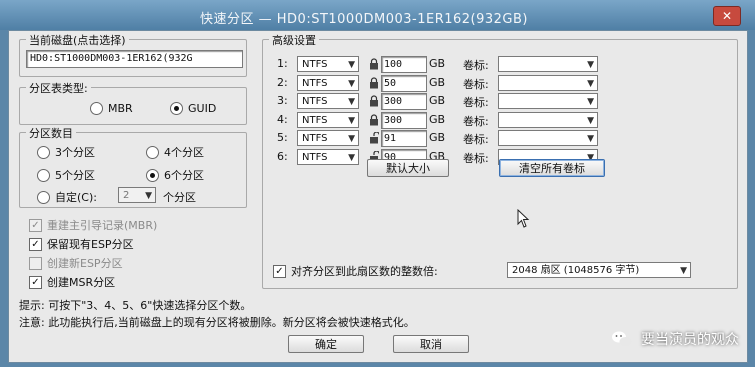  Describe the element at coordinates (175, 152) in the screenshot. I see `radio-4-partitions: 4个分区` at that location.